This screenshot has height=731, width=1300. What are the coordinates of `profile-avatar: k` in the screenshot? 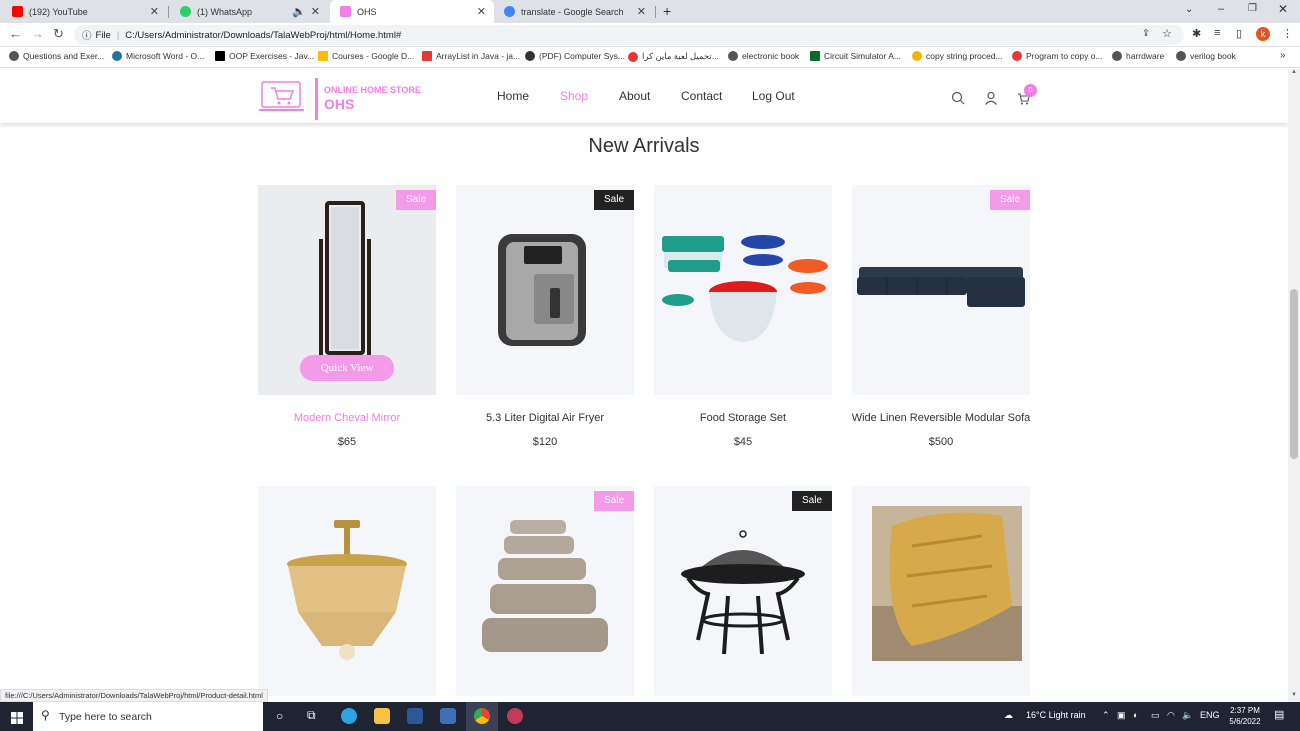 It's located at (1263, 34).